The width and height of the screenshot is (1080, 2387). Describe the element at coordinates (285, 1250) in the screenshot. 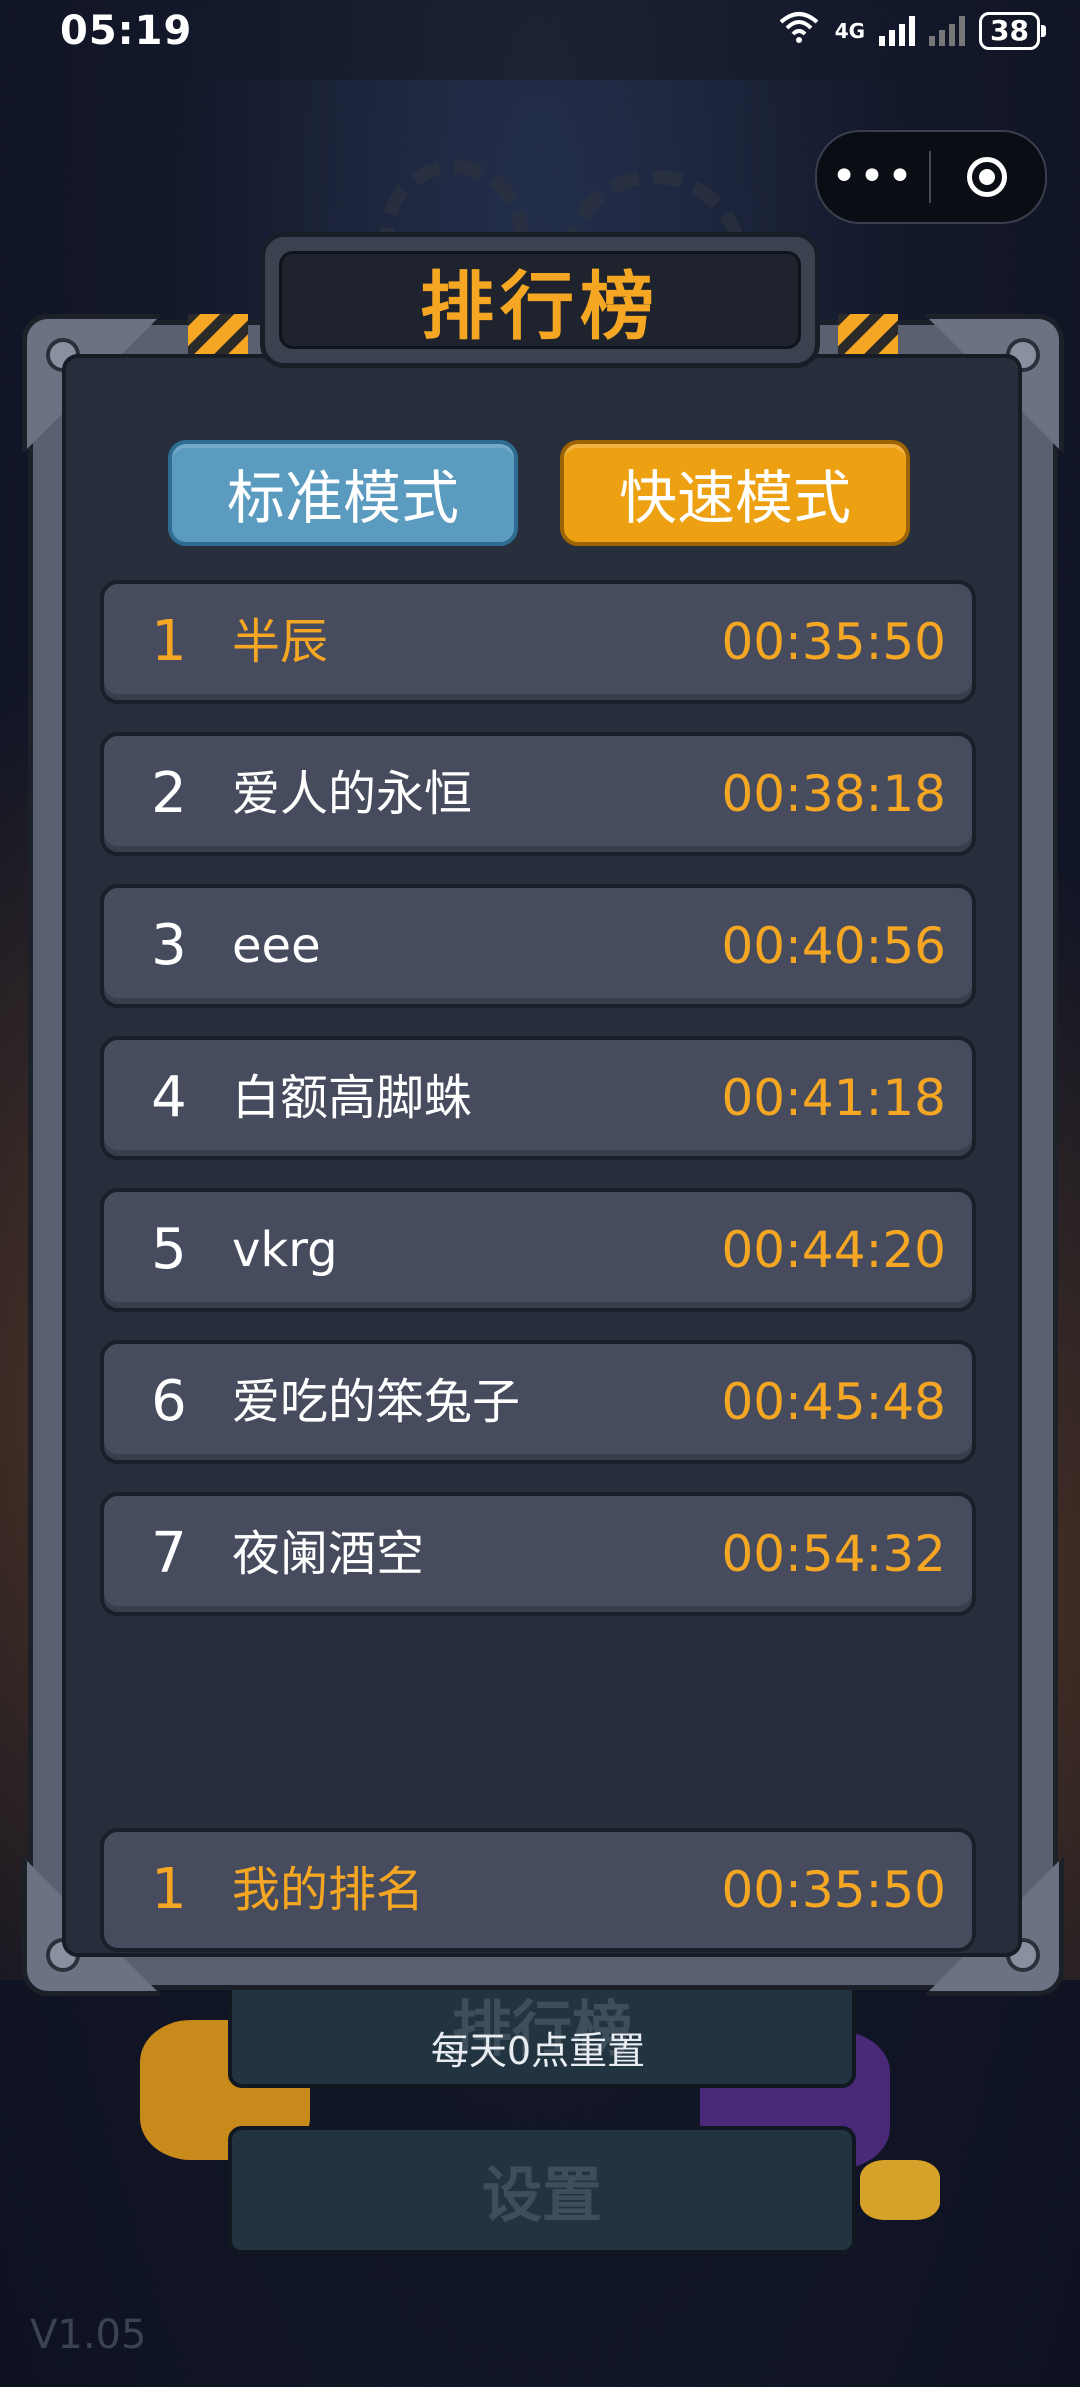

I see `row-name: vkrg` at that location.